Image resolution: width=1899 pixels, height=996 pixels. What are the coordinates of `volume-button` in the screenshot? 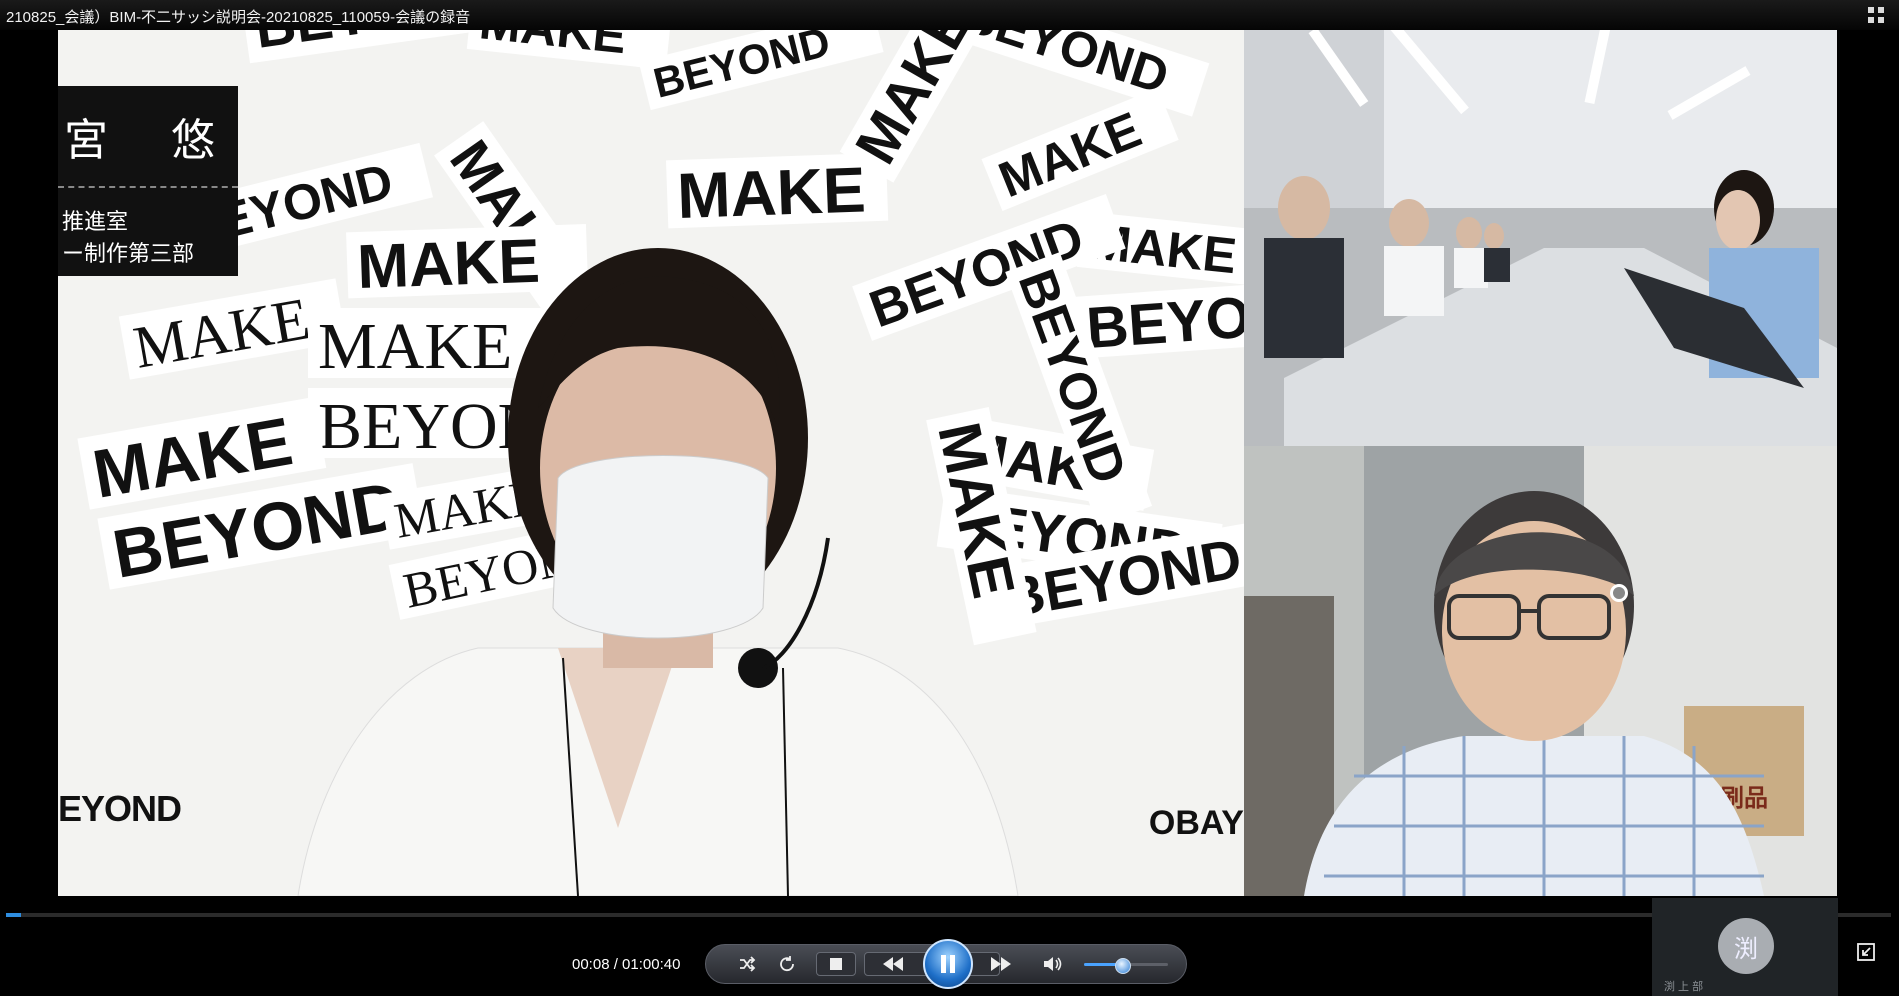 It's located at (1053, 964).